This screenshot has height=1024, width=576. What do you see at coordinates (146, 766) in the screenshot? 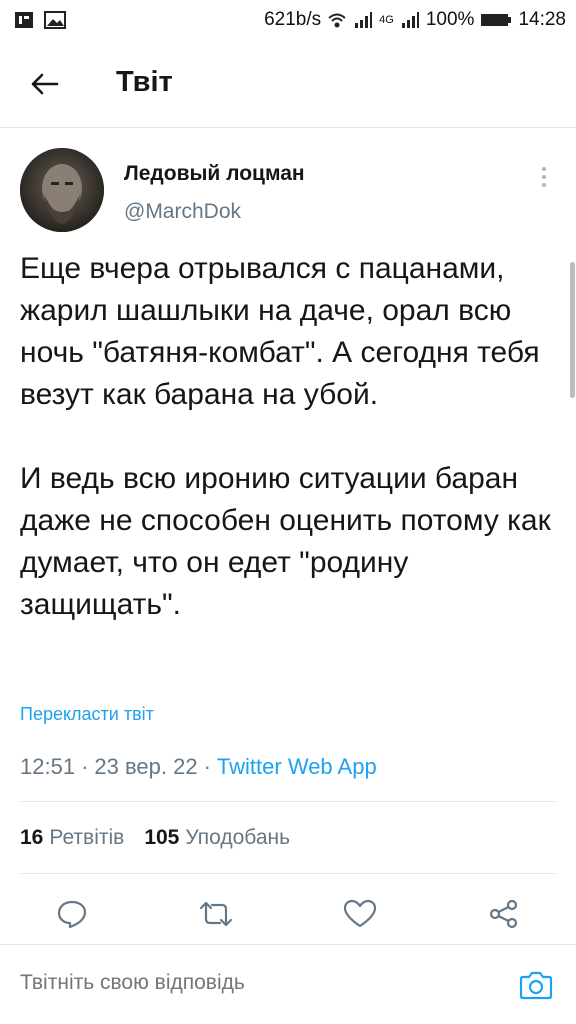
I see `tweet-date: 23 вер. 22` at bounding box center [146, 766].